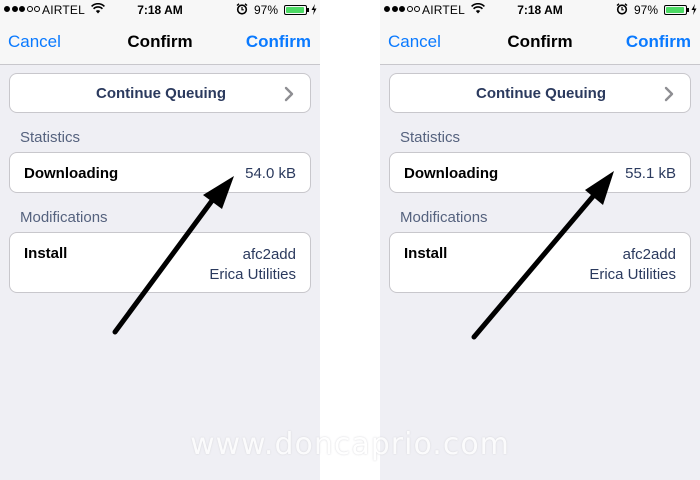  I want to click on downloading-value: 54.0 kB, so click(270, 173).